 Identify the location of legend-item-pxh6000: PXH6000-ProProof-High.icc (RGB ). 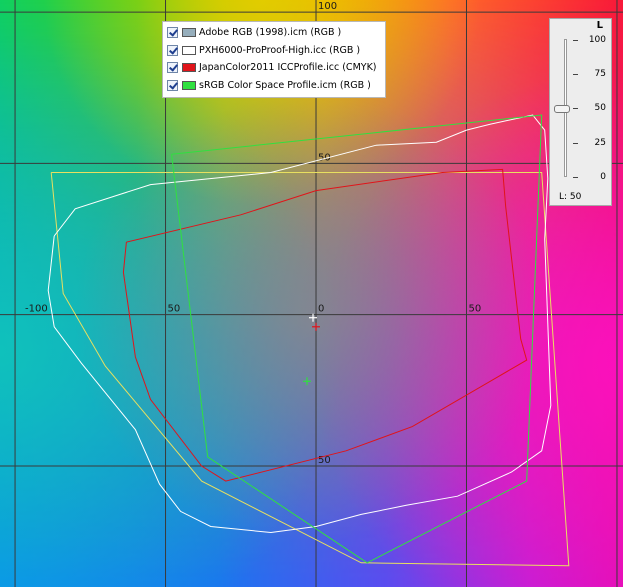
(274, 51).